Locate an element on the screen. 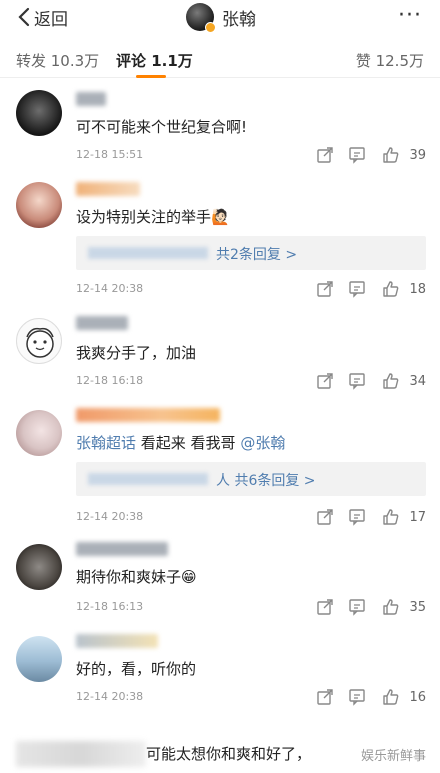  reply-preview: 共2条回复 > is located at coordinates (251, 253).